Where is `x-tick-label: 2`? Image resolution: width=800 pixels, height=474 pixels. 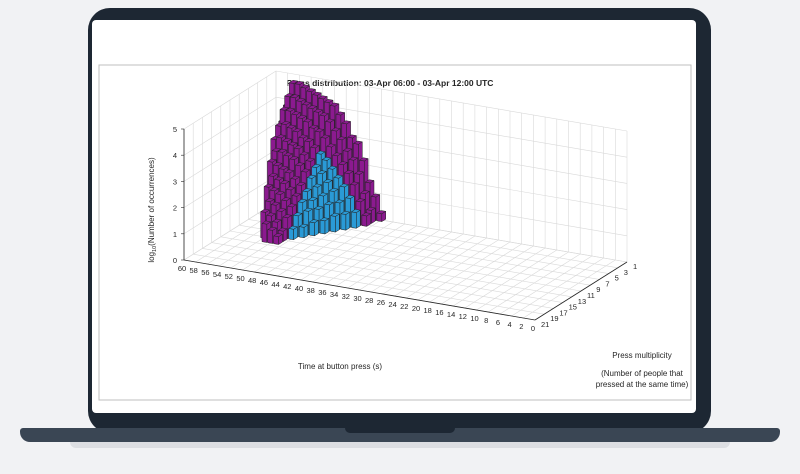 x-tick-label: 2 is located at coordinates (521, 326).